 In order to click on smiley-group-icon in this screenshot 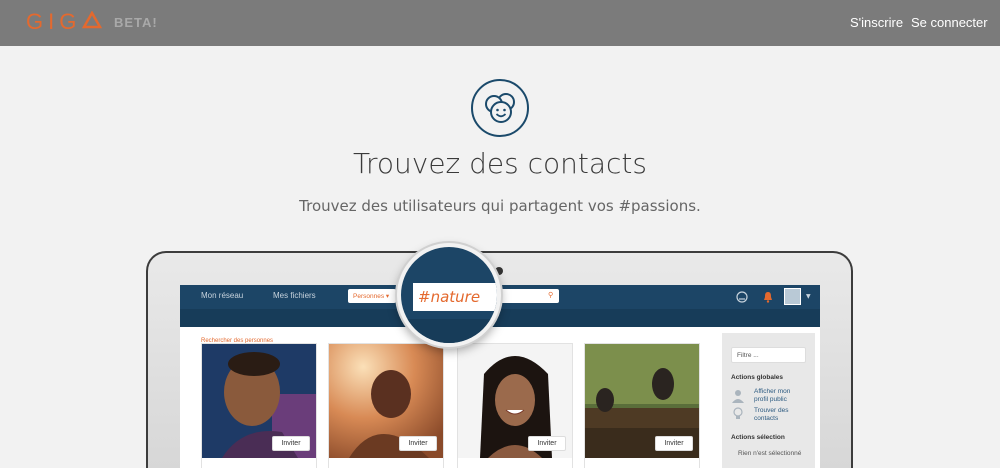, I will do `click(500, 108)`.